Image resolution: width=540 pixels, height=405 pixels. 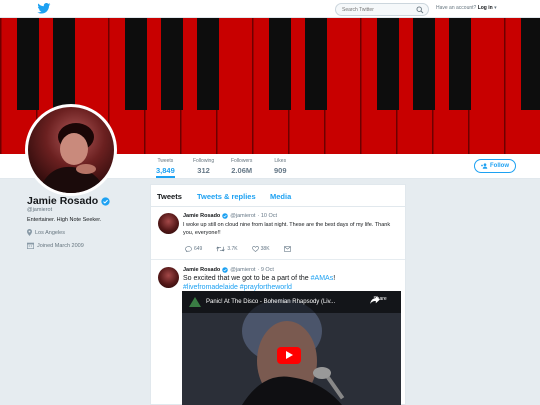 I want to click on joined-text: Joined March 2009, so click(x=60, y=245).